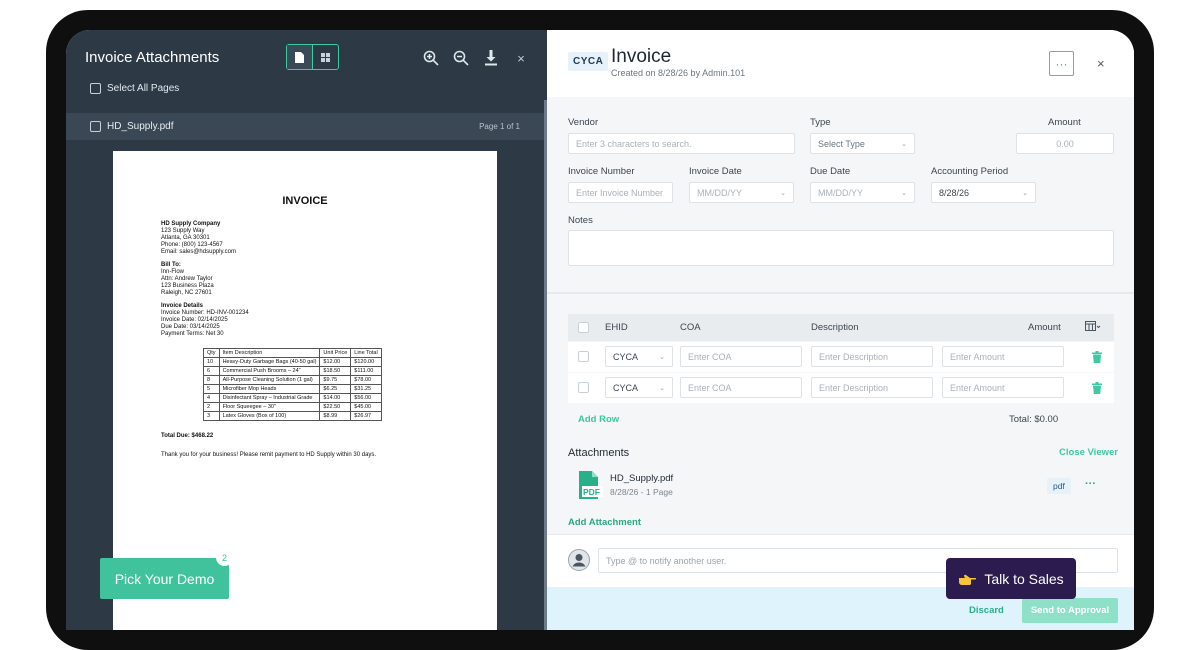  Describe the element at coordinates (187, 279) in the screenshot. I see `pdf-line: Attn: Andrew Taylor` at that location.